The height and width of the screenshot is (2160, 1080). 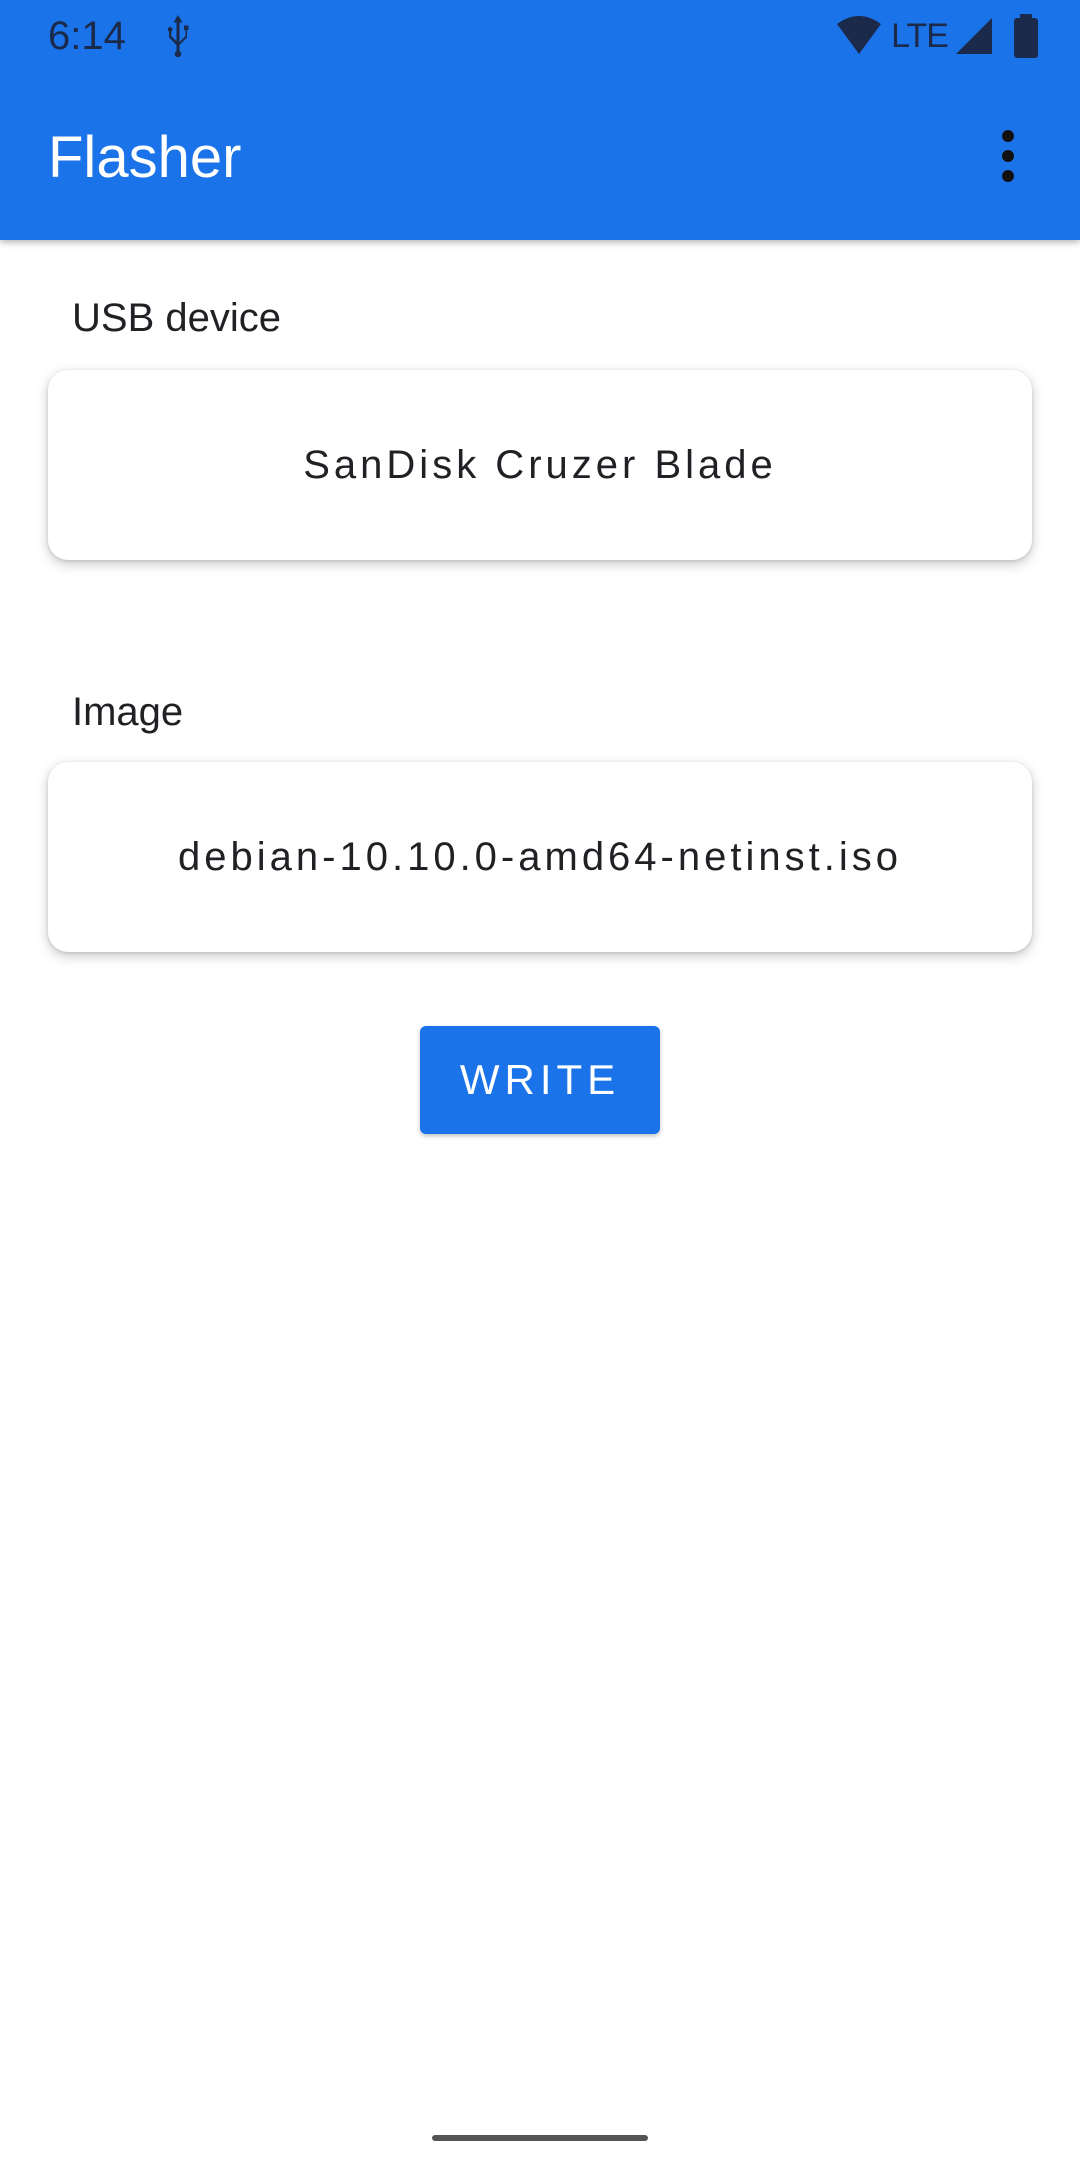 I want to click on app-title: Flasher, so click(x=145, y=157).